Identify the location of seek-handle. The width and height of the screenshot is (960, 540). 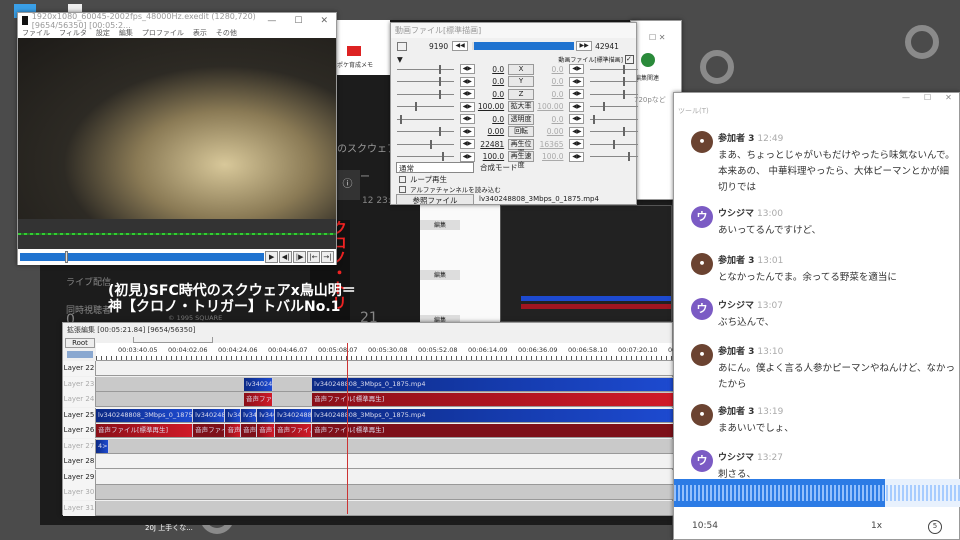
(66, 257).